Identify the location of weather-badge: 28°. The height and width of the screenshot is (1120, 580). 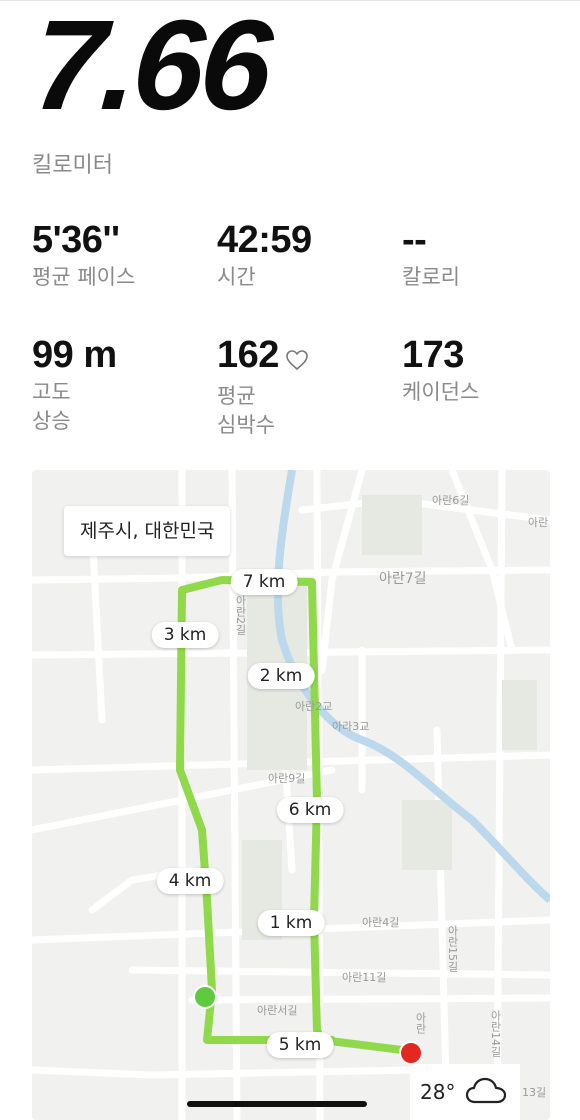
(465, 1092).